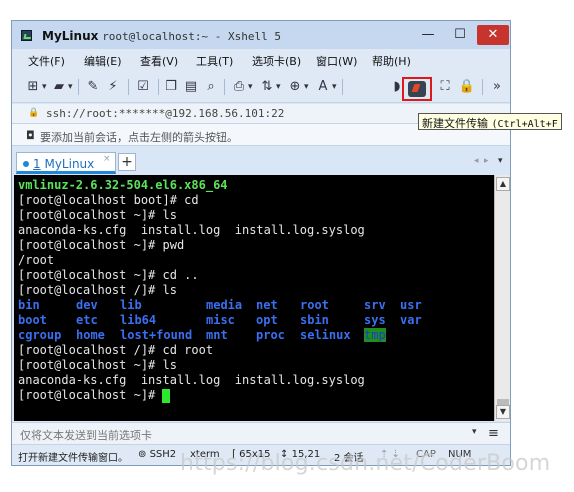 This screenshot has width=574, height=492. Describe the element at coordinates (108, 275) in the screenshot. I see `terminal-line: [root@localhost ~]# cd ..` at that location.